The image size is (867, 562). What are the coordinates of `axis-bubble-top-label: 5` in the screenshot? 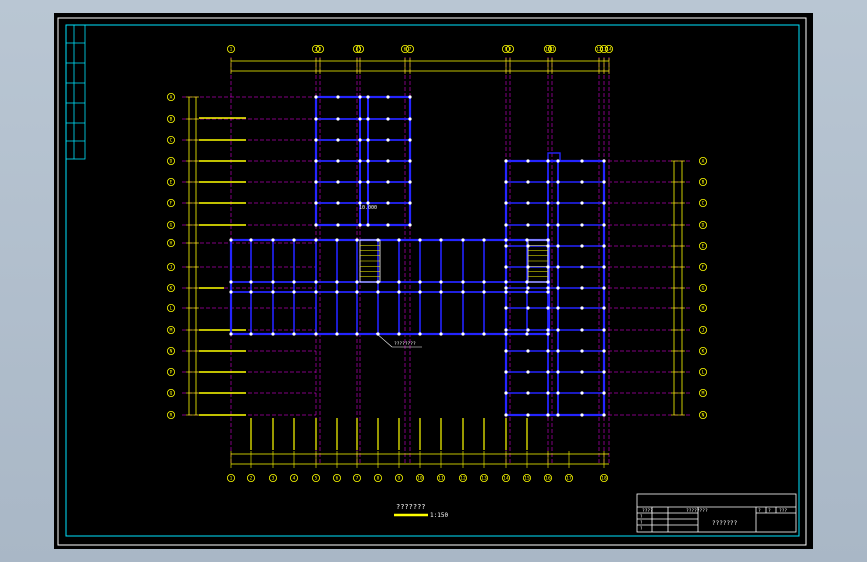 It's located at (360, 50).